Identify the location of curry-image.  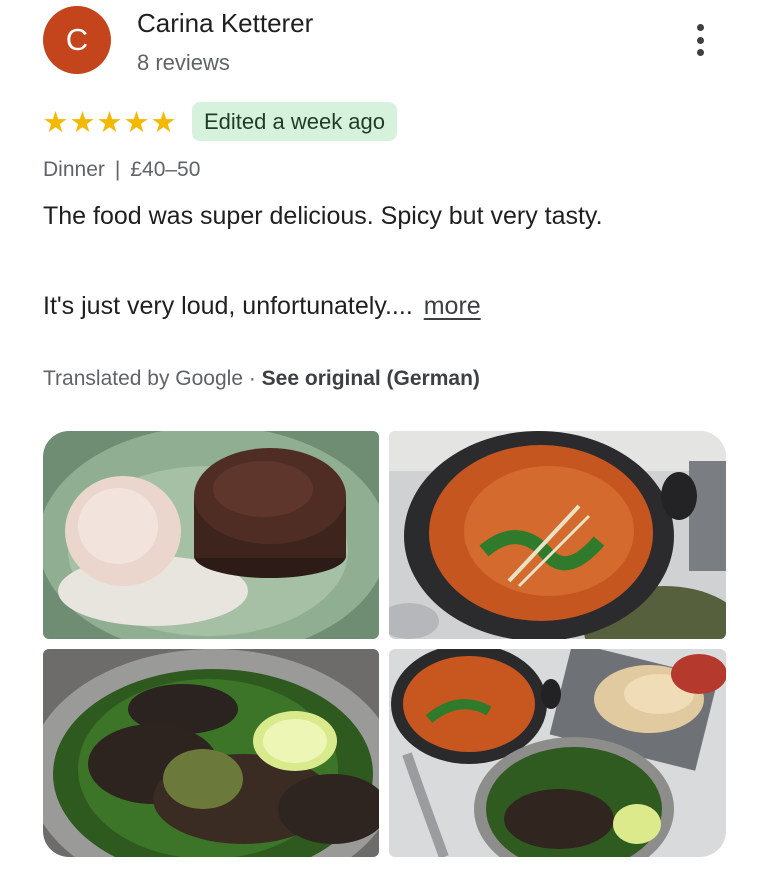
(557, 535).